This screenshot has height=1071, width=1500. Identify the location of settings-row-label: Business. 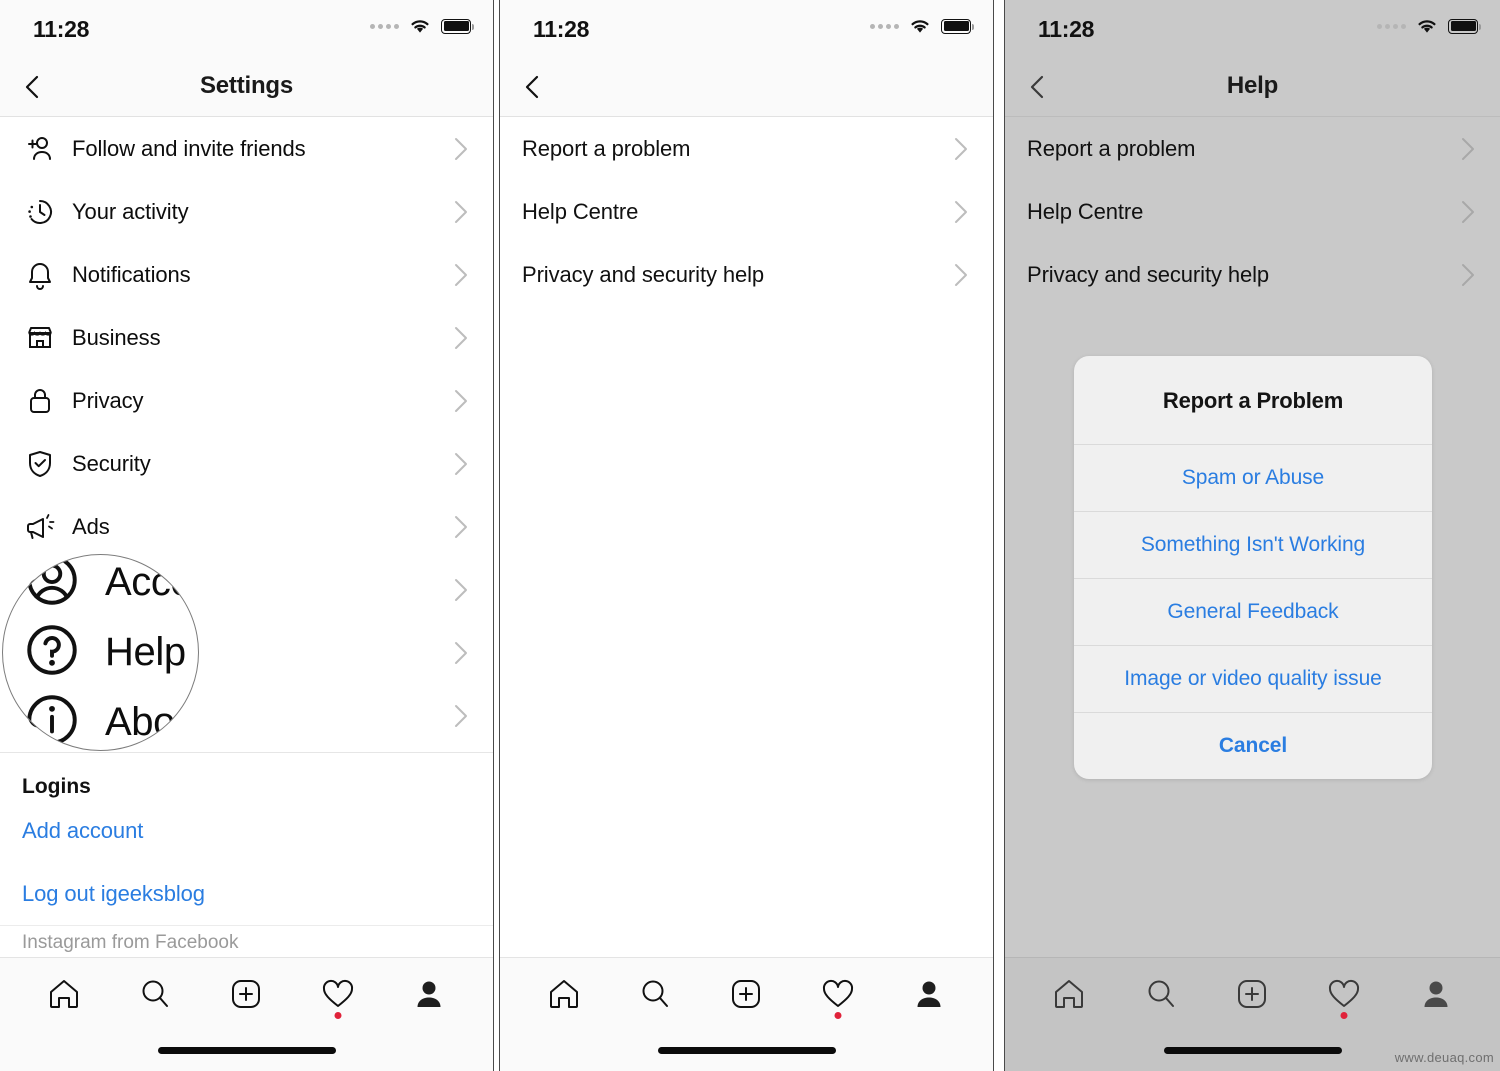
(116, 337).